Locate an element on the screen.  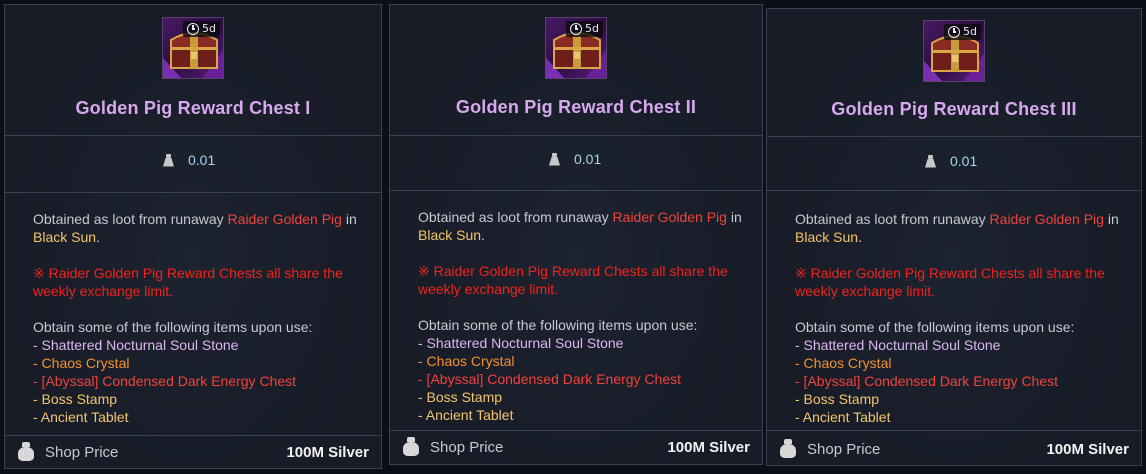
item-title: Golden Pig Reward Chest II is located at coordinates (576, 107).